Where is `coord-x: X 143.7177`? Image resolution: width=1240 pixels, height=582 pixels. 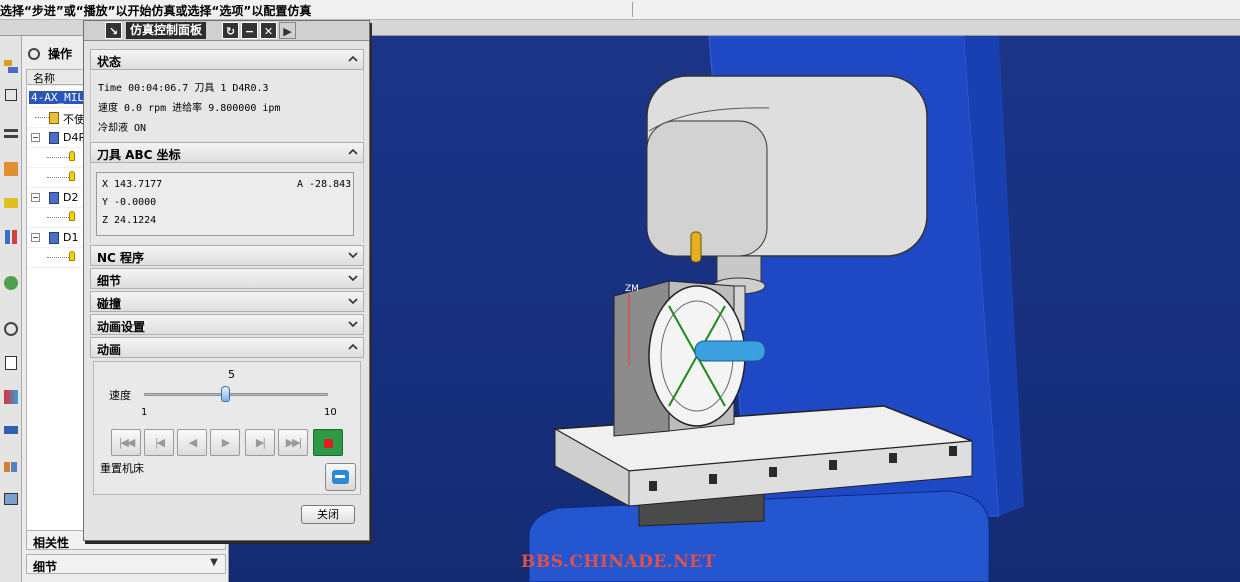
coord-x: X 143.7177 is located at coordinates (132, 184).